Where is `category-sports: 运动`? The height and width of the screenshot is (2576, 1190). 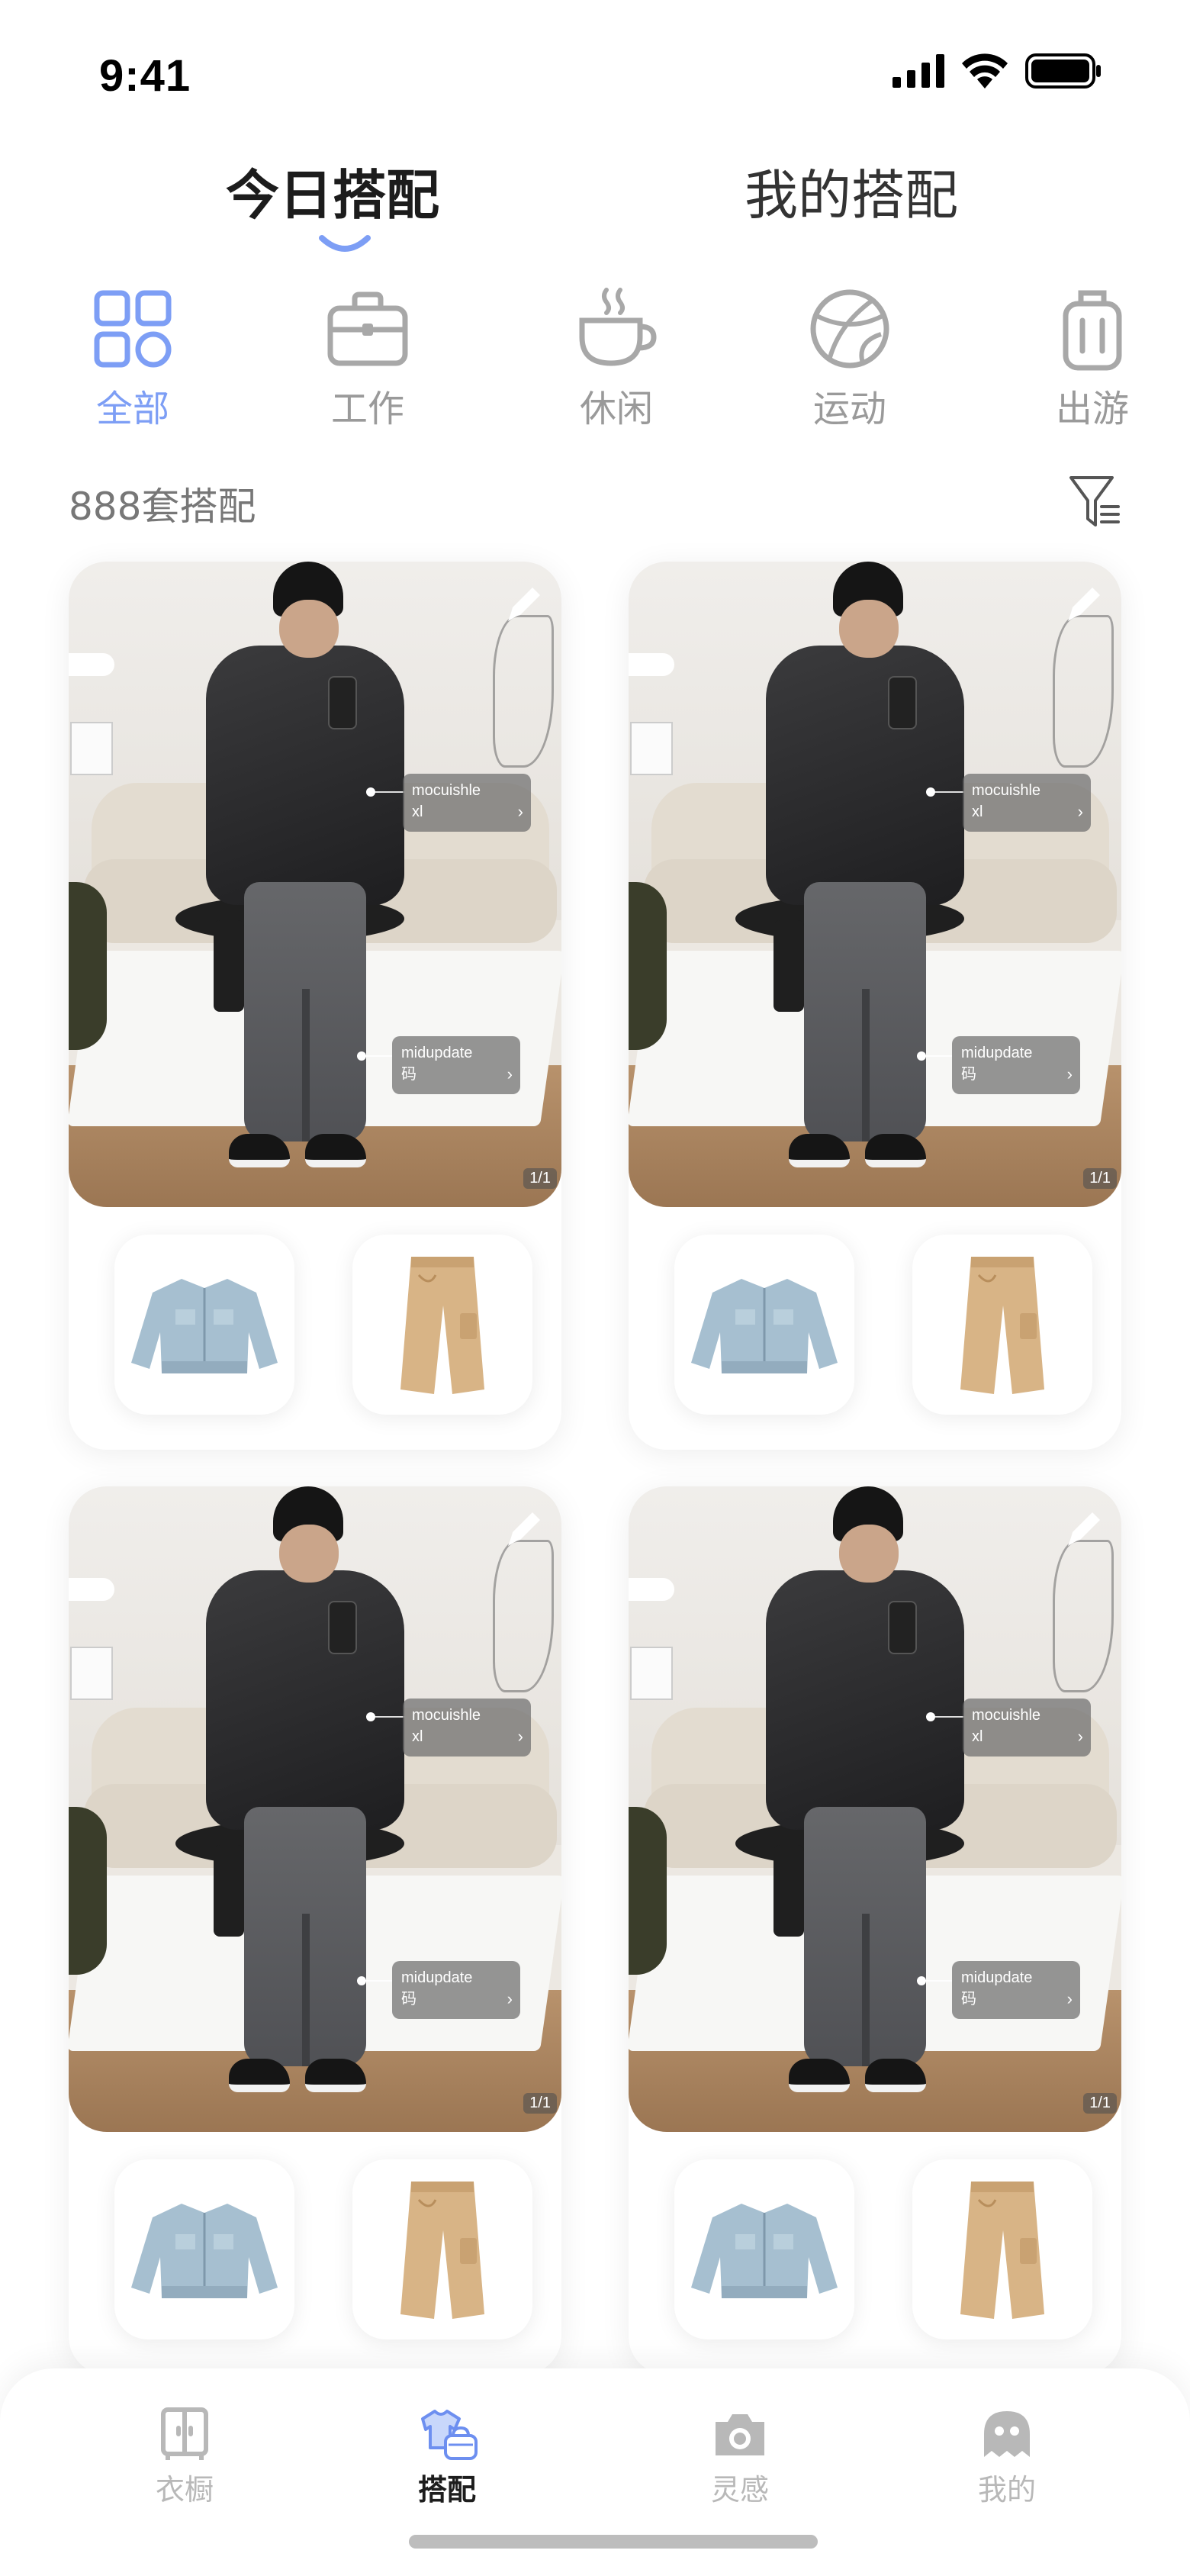
category-sports: 运动 is located at coordinates (849, 359).